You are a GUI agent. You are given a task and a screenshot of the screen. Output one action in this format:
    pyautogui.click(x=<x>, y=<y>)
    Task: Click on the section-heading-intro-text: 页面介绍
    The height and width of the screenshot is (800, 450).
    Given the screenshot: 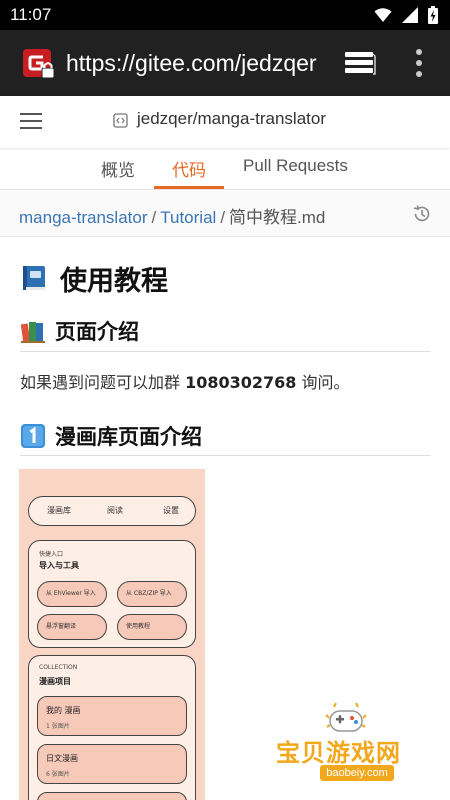 What is the action you would take?
    pyautogui.click(x=97, y=332)
    